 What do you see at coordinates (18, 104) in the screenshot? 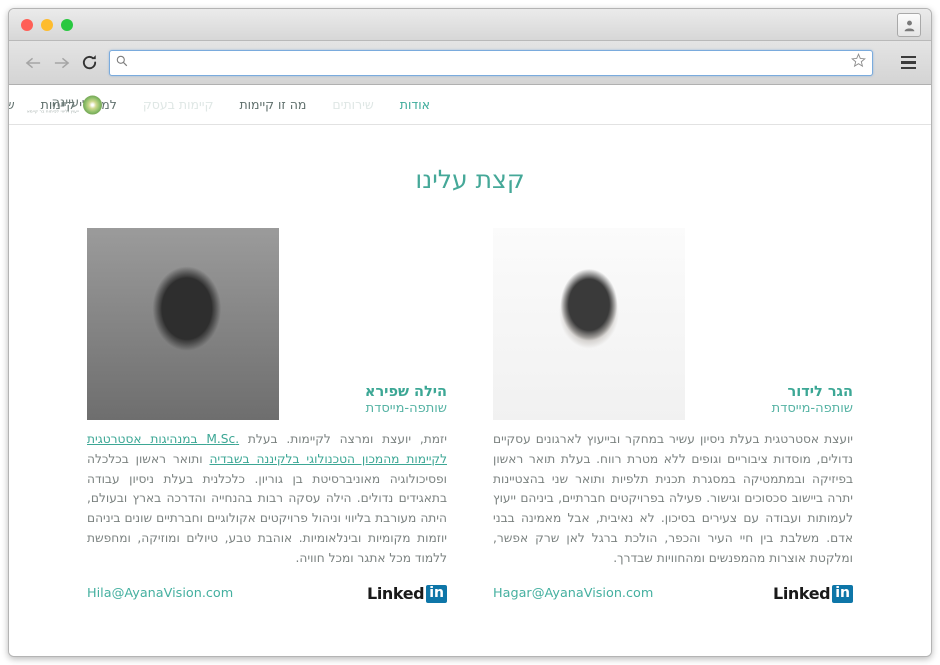
I see `nav-item-services: שירותים` at bounding box center [18, 104].